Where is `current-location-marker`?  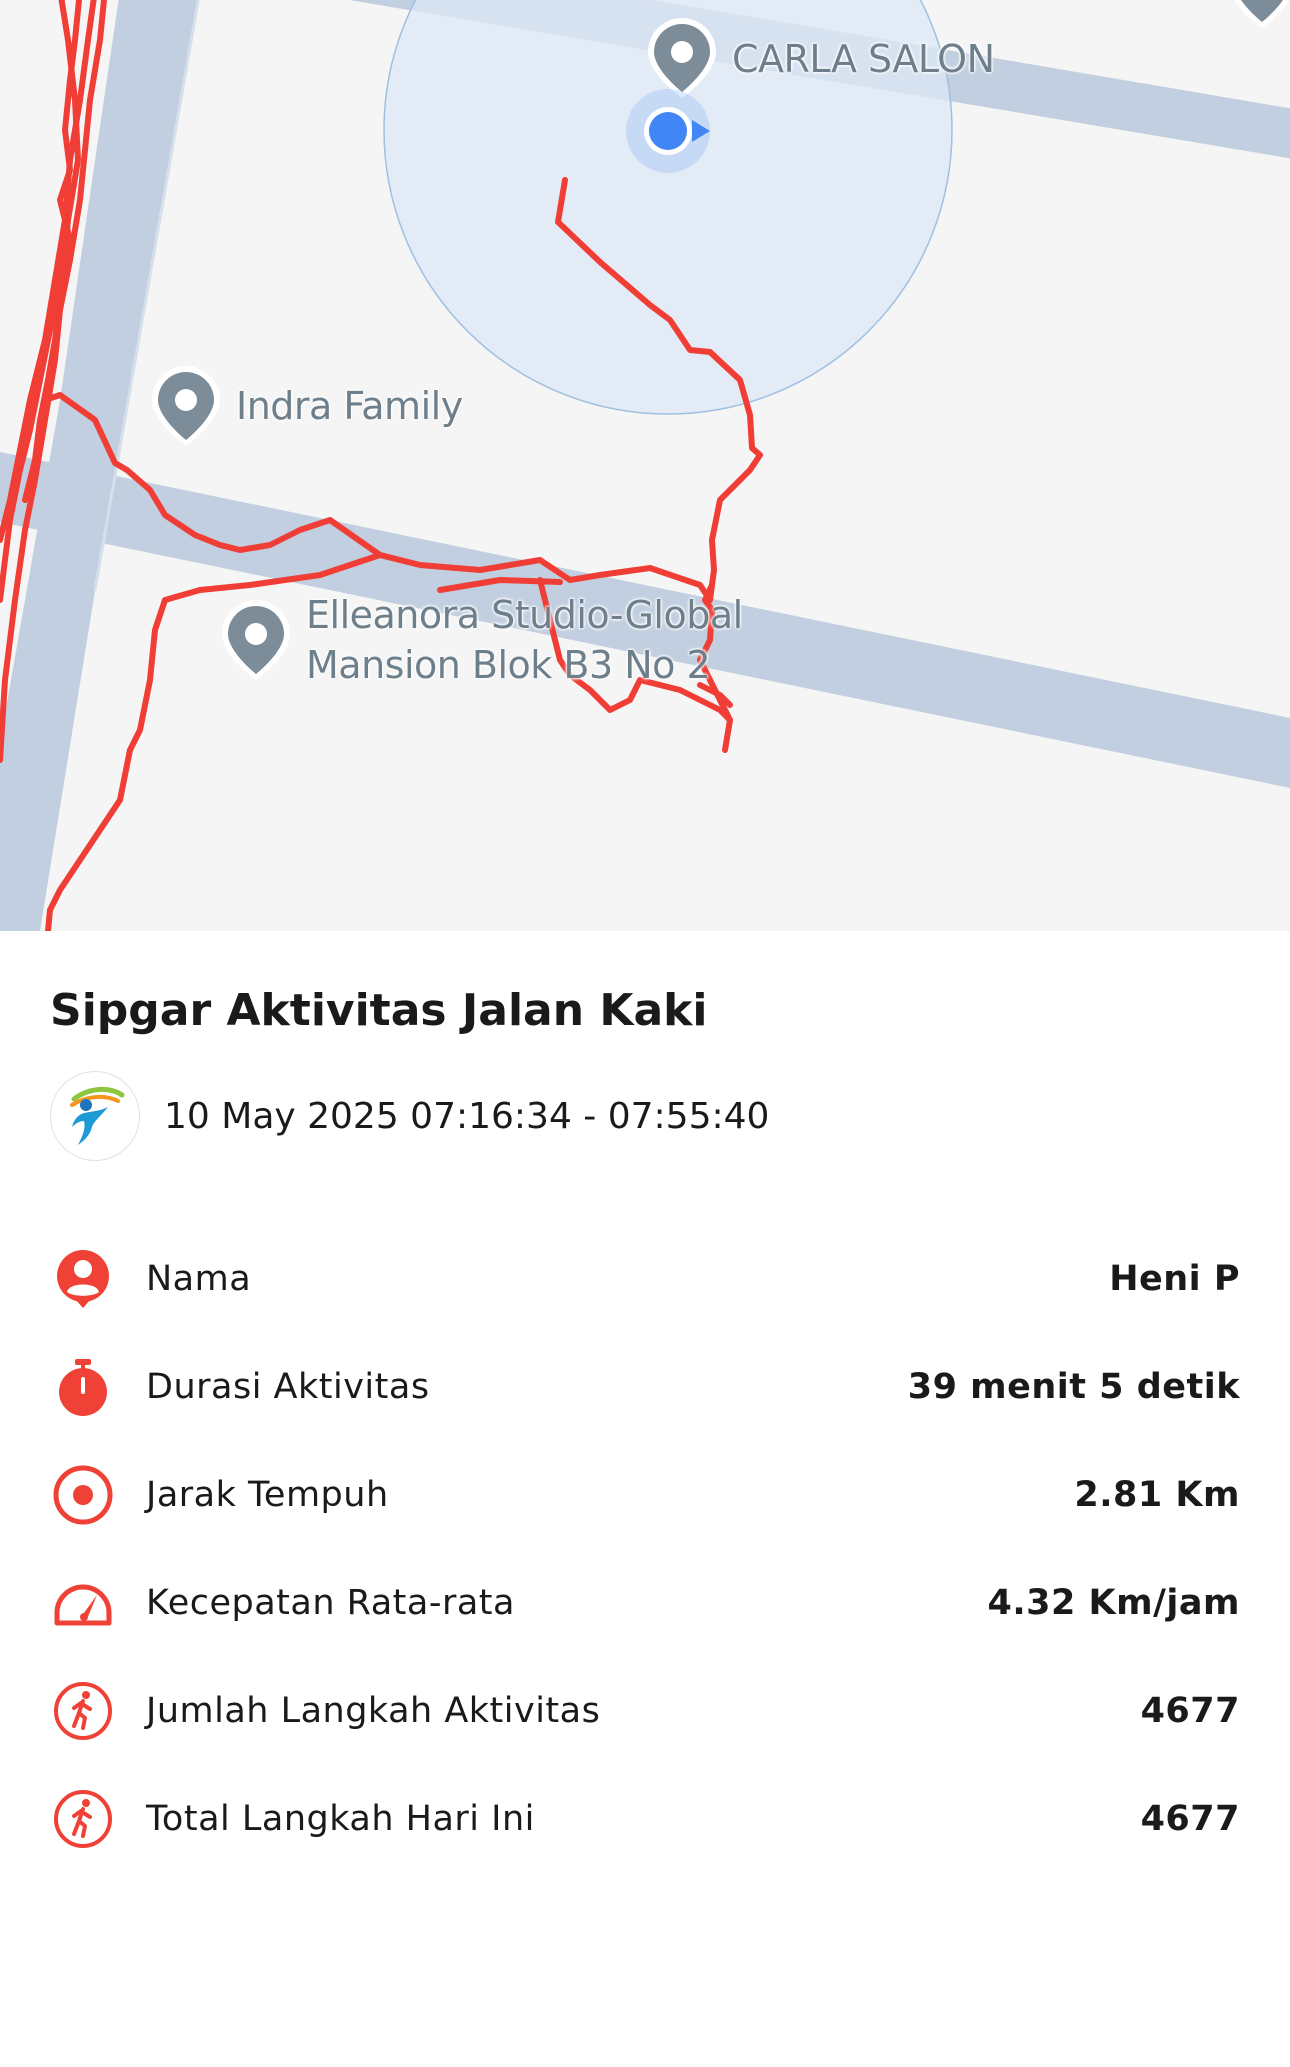
current-location-marker is located at coordinates (668, 131).